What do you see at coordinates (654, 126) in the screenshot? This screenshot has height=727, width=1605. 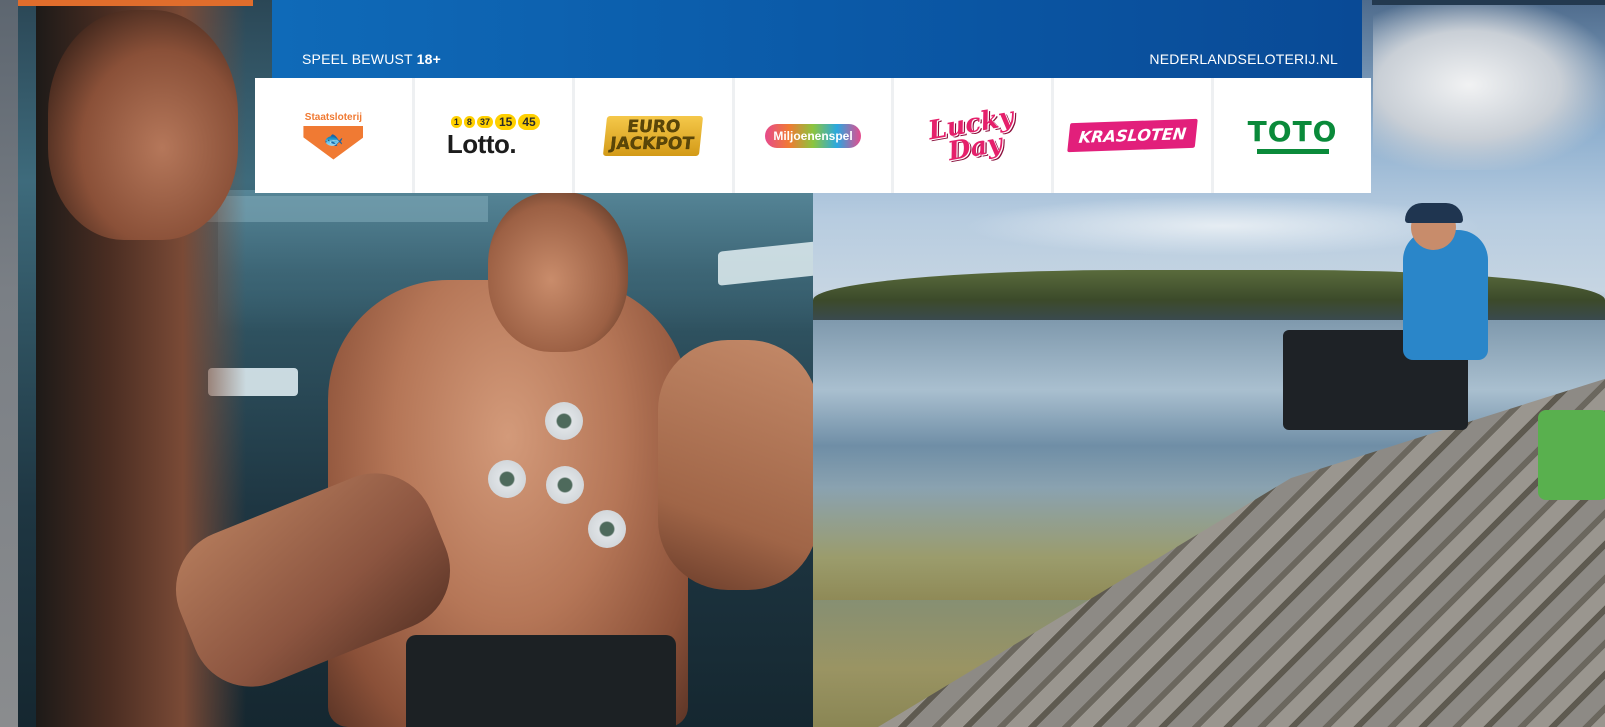 I see `eurojackpot-line1: EURO` at bounding box center [654, 126].